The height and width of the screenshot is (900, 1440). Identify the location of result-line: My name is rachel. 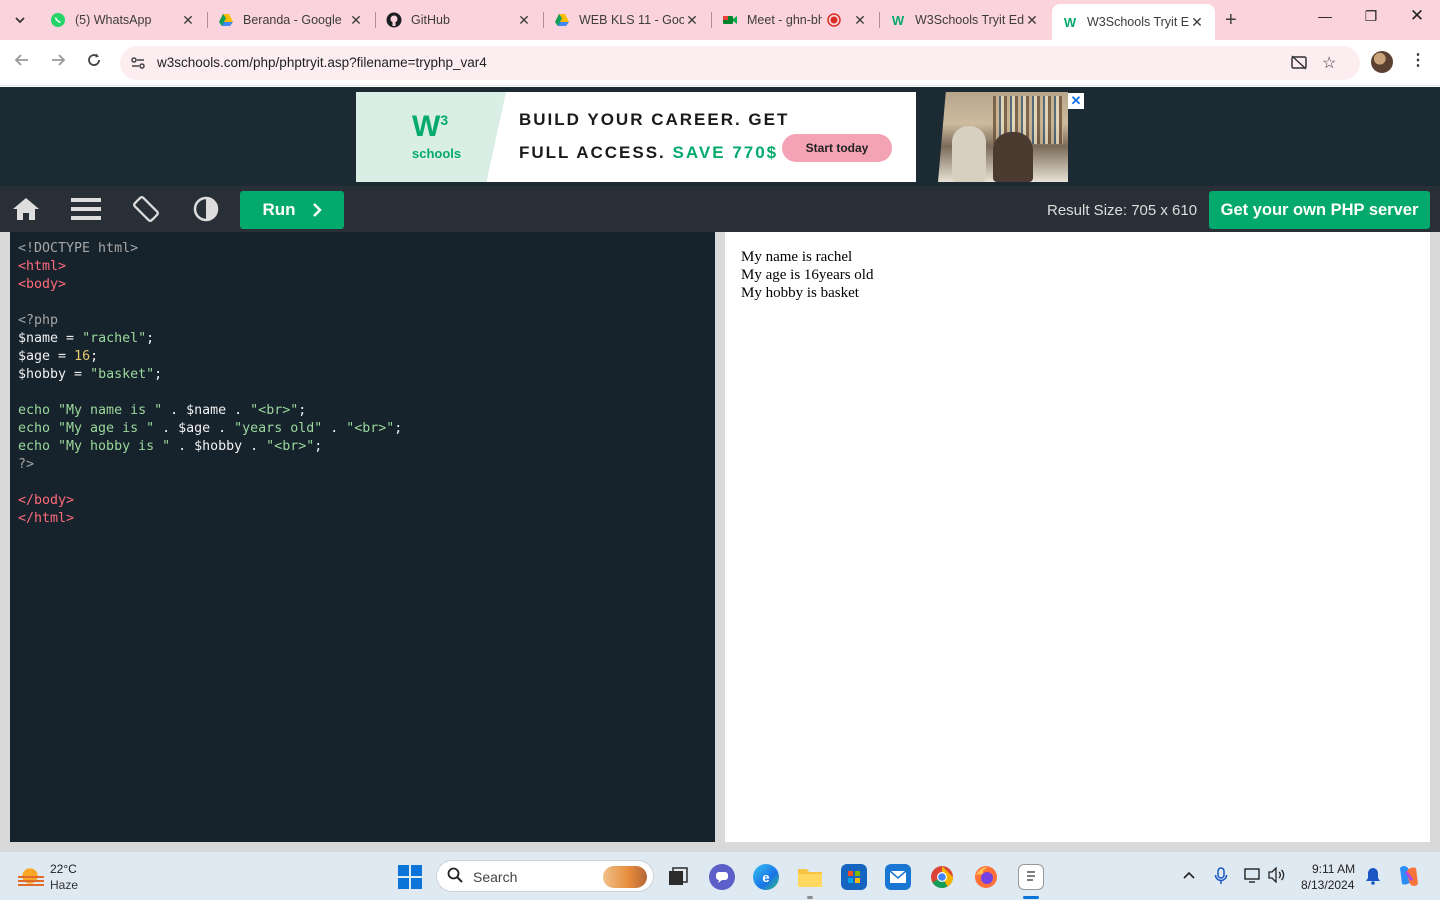
(797, 257).